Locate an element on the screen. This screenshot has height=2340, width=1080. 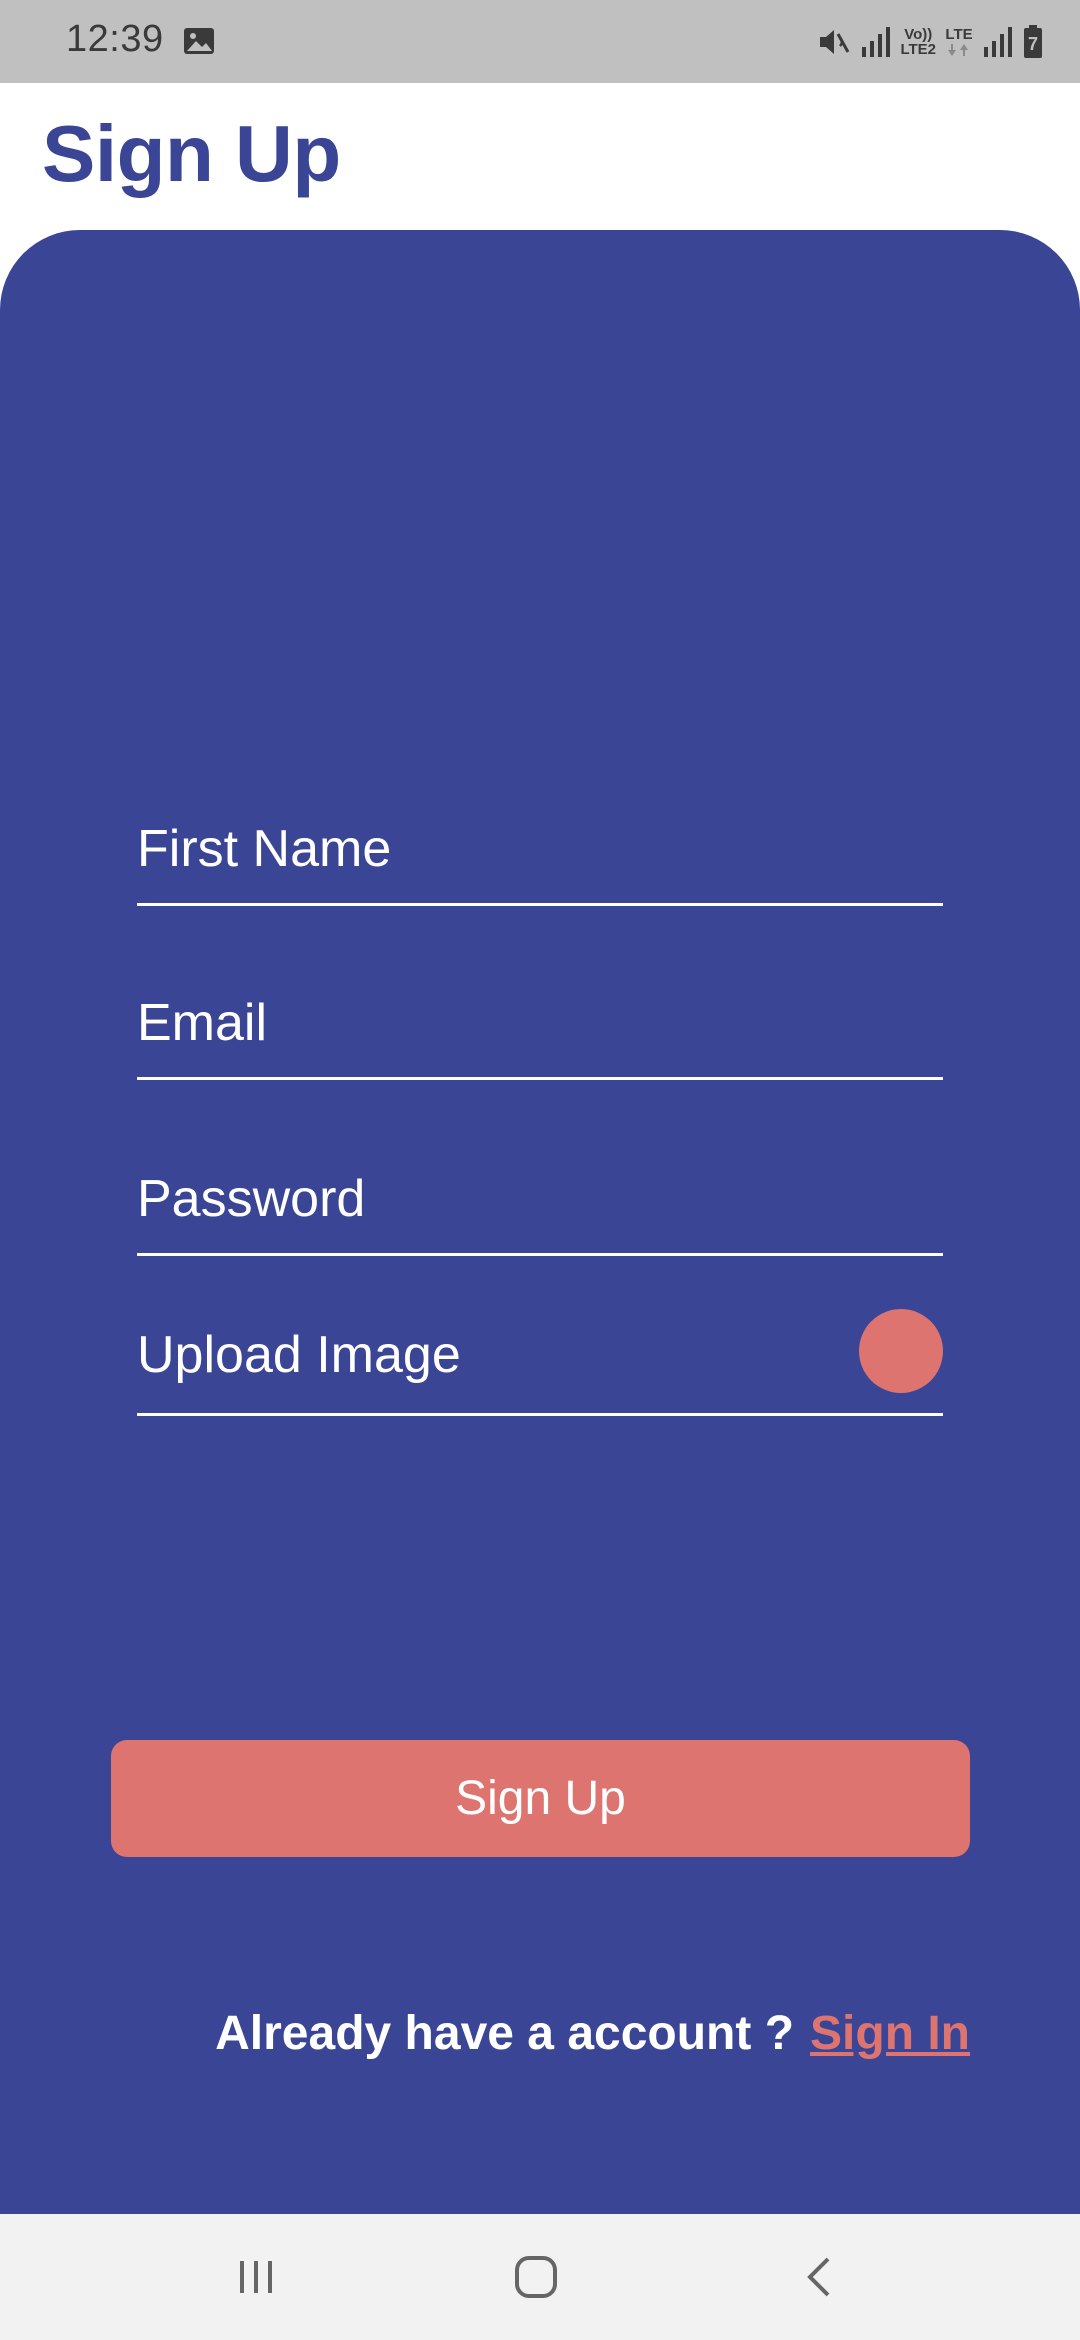
page-title: Sign Up is located at coordinates (191, 153).